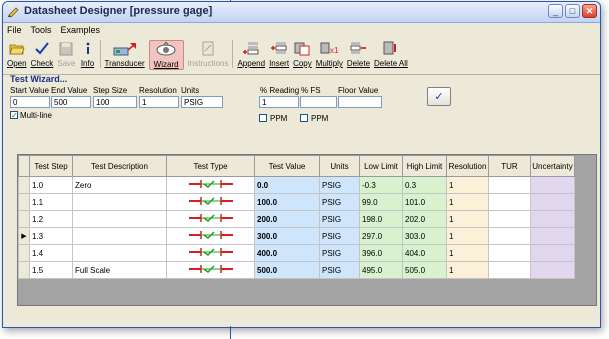 The height and width of the screenshot is (339, 609). What do you see at coordinates (210, 166) in the screenshot?
I see `column-header: Test Type` at bounding box center [210, 166].